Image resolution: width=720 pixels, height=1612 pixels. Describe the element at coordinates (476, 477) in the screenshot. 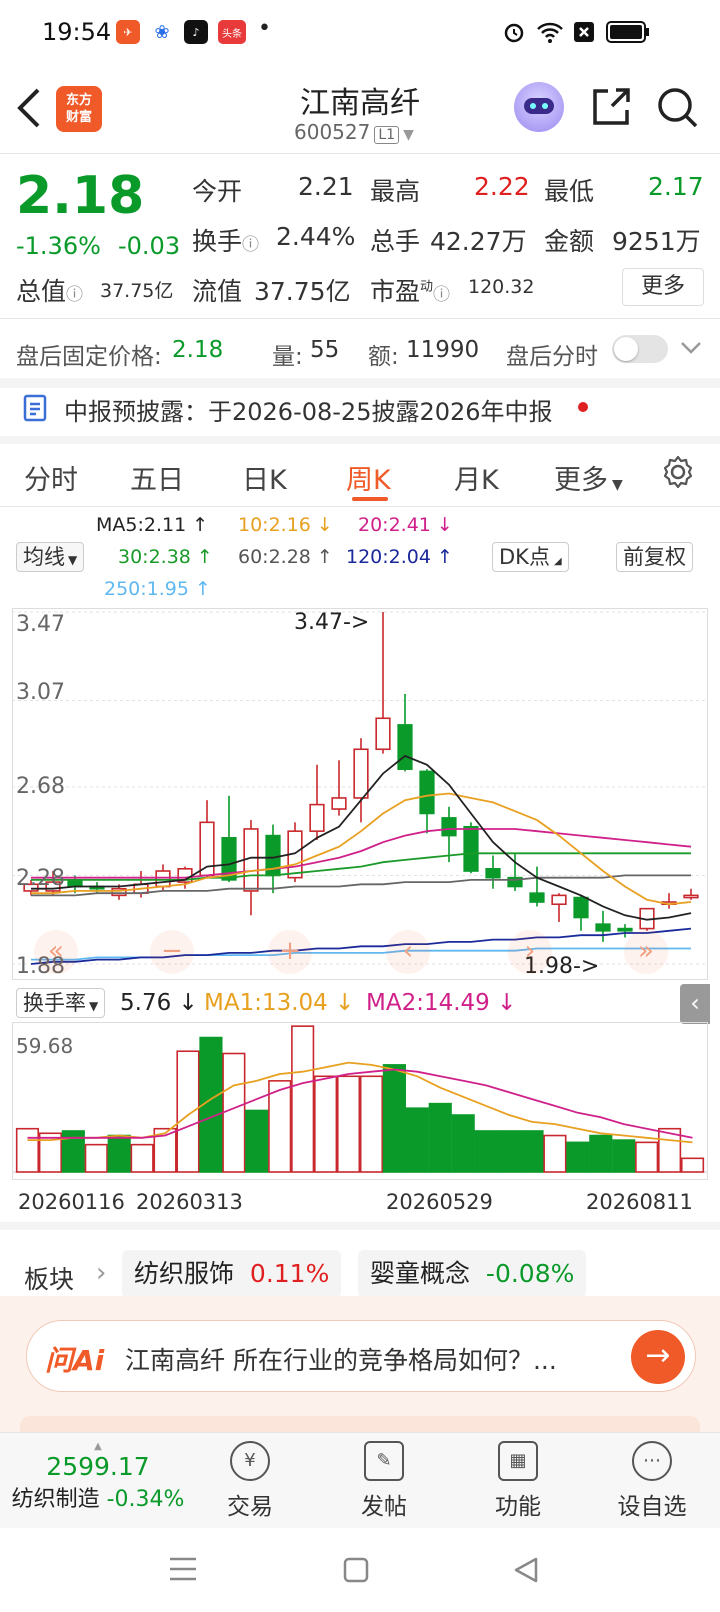

I see `tab-monthly-k: 月K` at that location.